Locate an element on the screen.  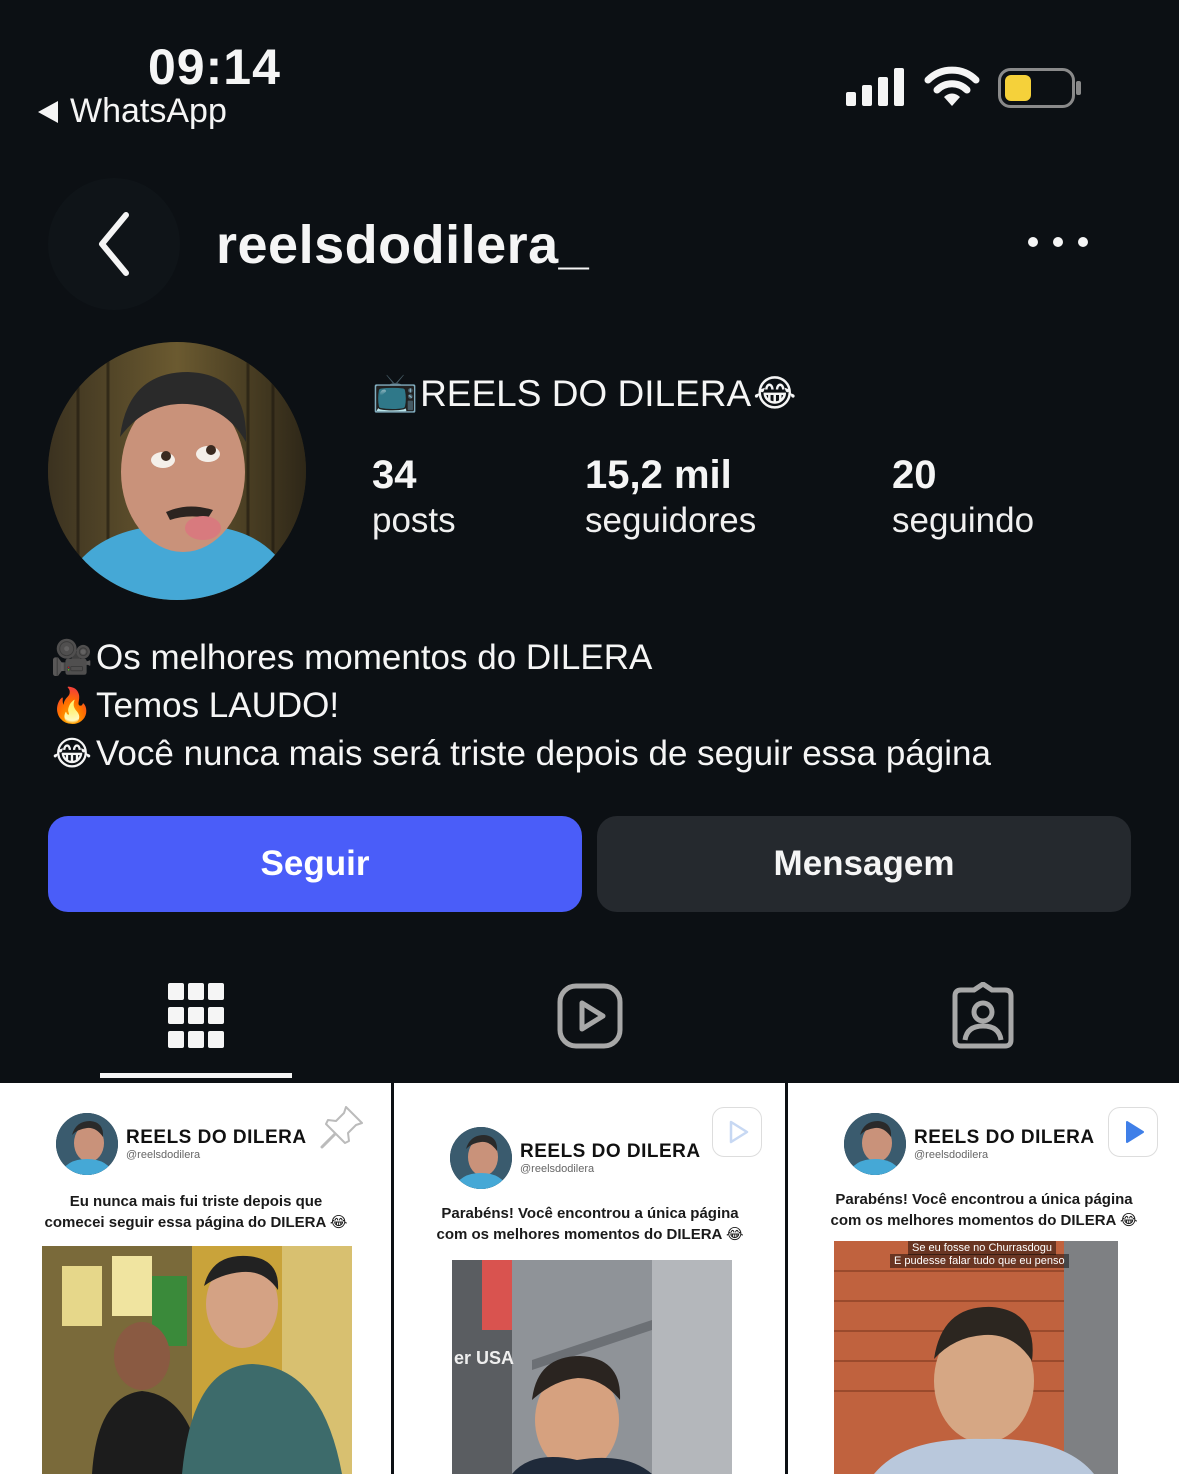
video-overlay-text: E pudesse falar tudo que eu penso is located at coordinates (979, 1261).